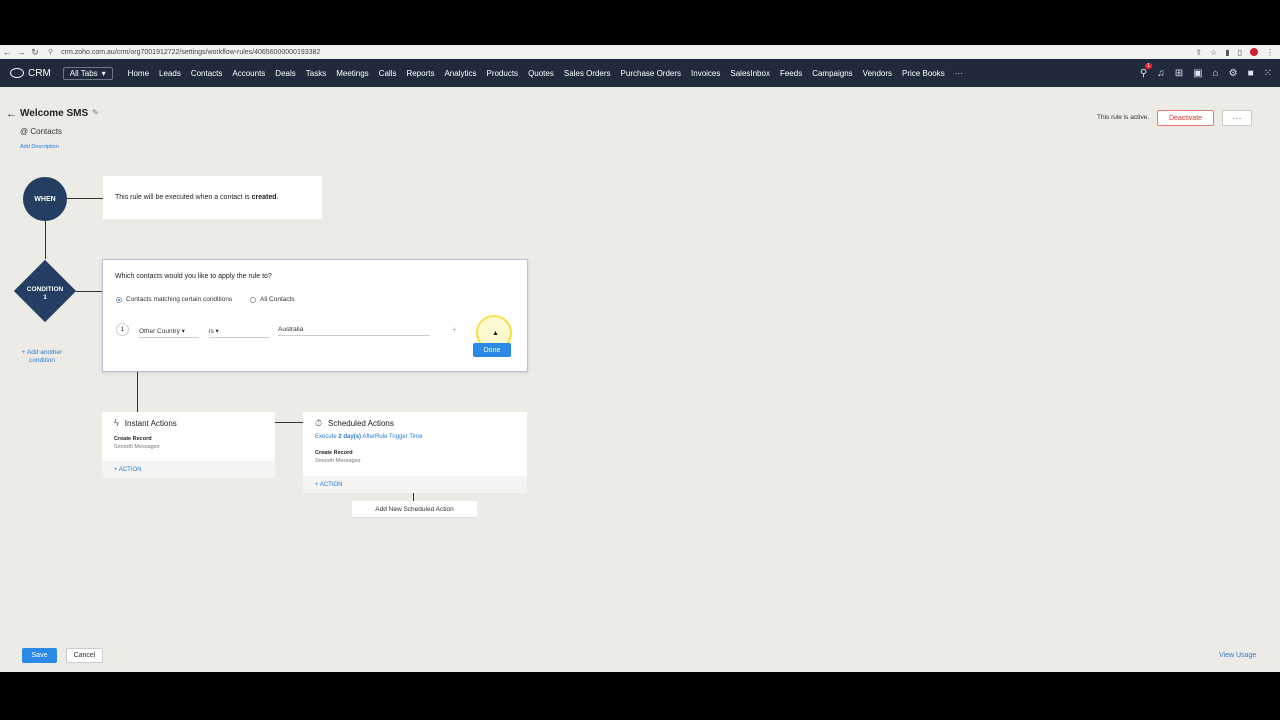 The image size is (1280, 720). I want to click on criteria-field-select: Other Country ▾, so click(169, 332).